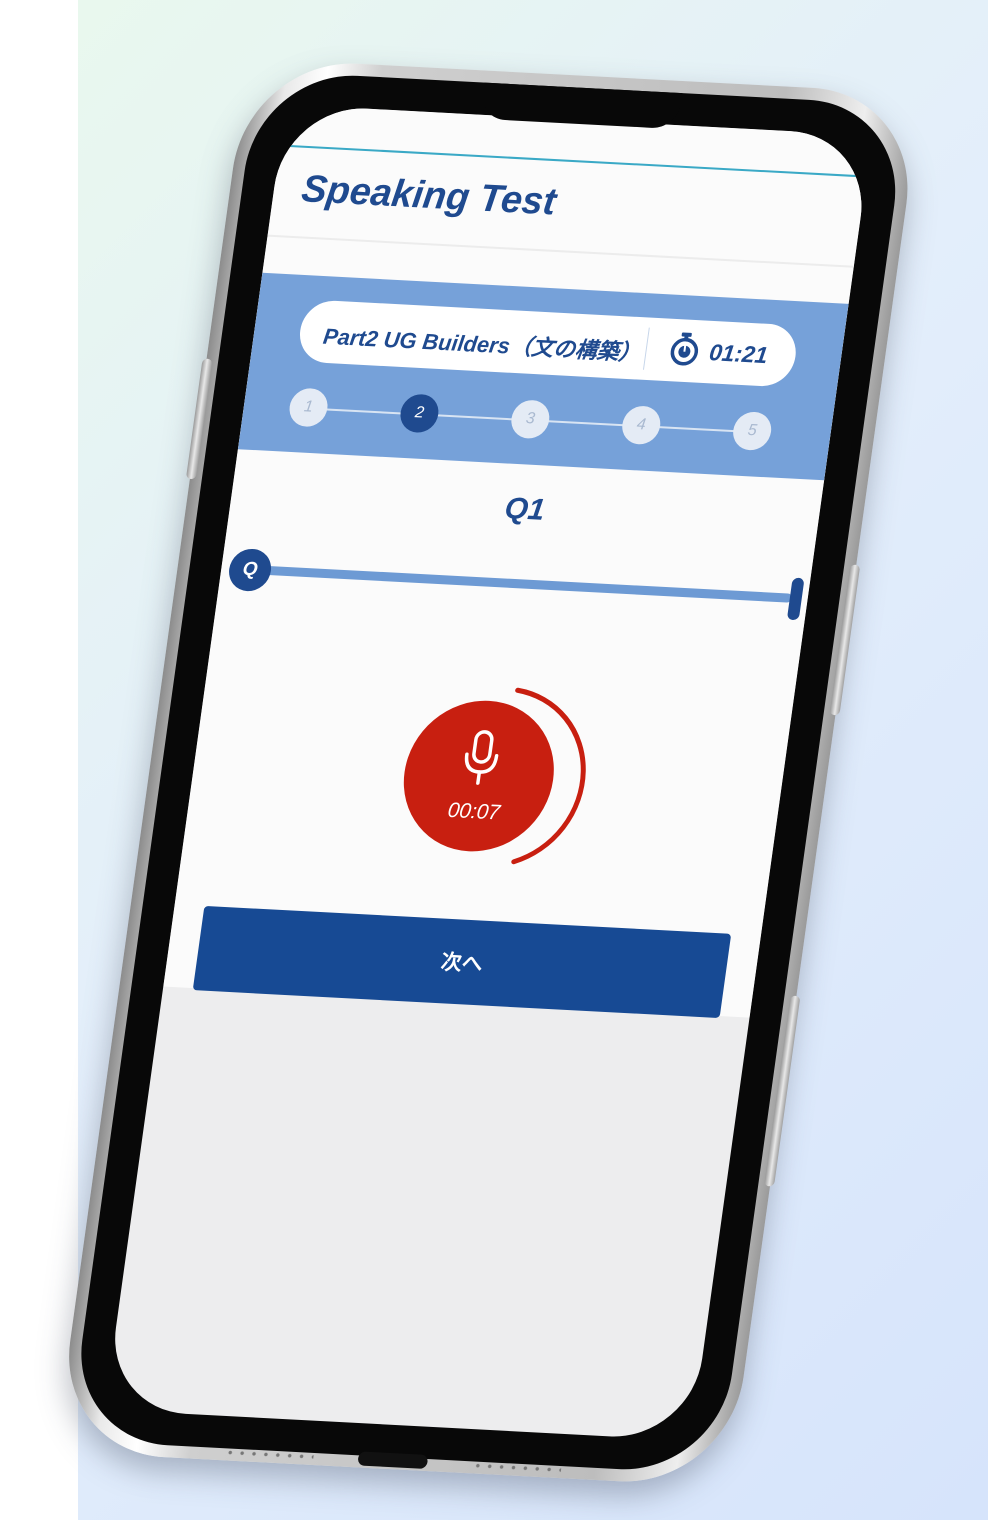 This screenshot has width=988, height=1520. Describe the element at coordinates (474, 811) in the screenshot. I see `recording-time: 00:07` at that location.